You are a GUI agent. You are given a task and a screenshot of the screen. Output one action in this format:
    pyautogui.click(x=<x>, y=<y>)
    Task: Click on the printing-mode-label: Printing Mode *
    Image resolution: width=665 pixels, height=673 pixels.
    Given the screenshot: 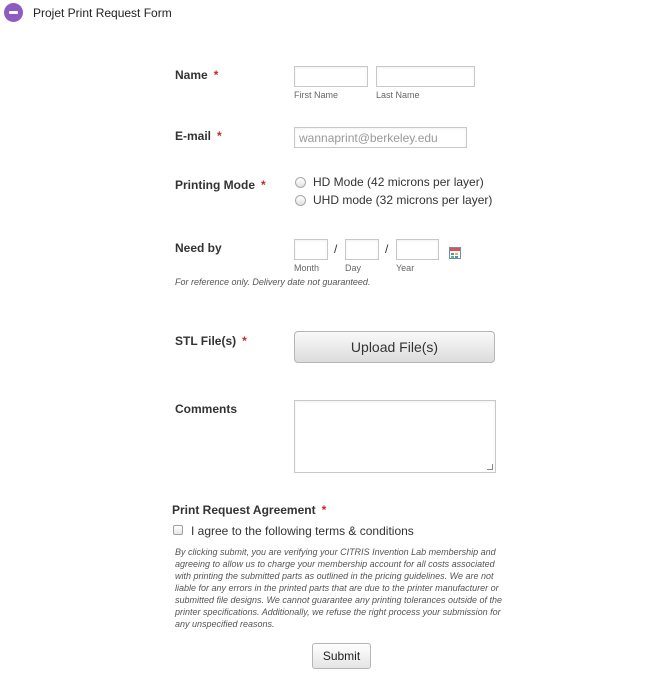 What is the action you would take?
    pyautogui.click(x=220, y=185)
    